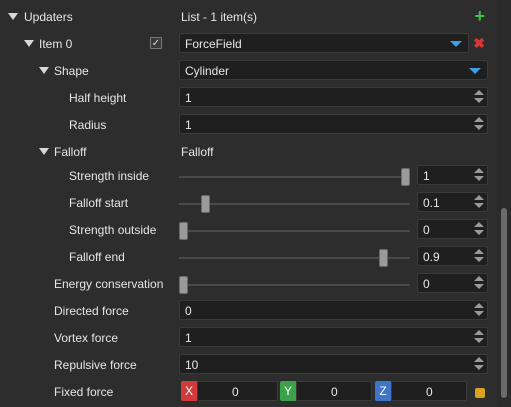 The width and height of the screenshot is (511, 407). I want to click on strength-inside-slider-thumb, so click(405, 177).